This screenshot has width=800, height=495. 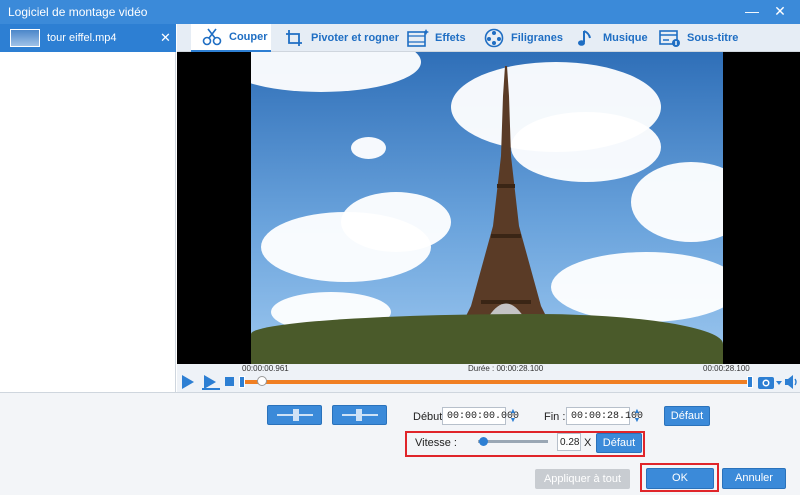 What do you see at coordinates (188, 382) in the screenshot?
I see `play-icon` at bounding box center [188, 382].